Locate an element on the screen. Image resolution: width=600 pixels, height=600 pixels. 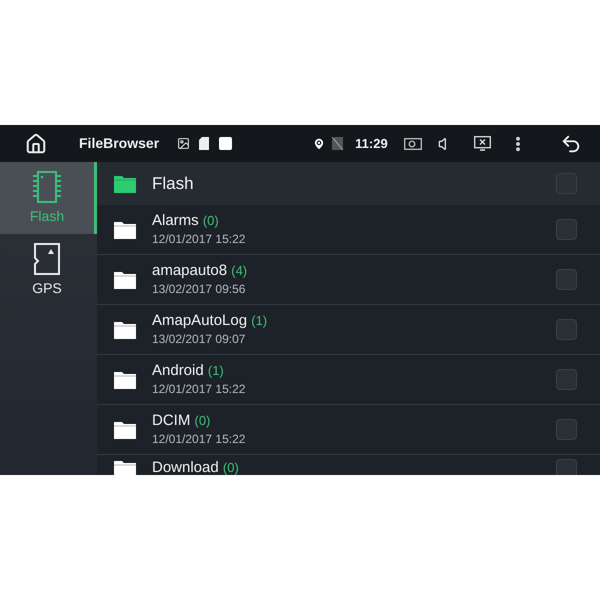
file-row: Alarms (0) 12/01/2017 15:22 is located at coordinates (348, 230).